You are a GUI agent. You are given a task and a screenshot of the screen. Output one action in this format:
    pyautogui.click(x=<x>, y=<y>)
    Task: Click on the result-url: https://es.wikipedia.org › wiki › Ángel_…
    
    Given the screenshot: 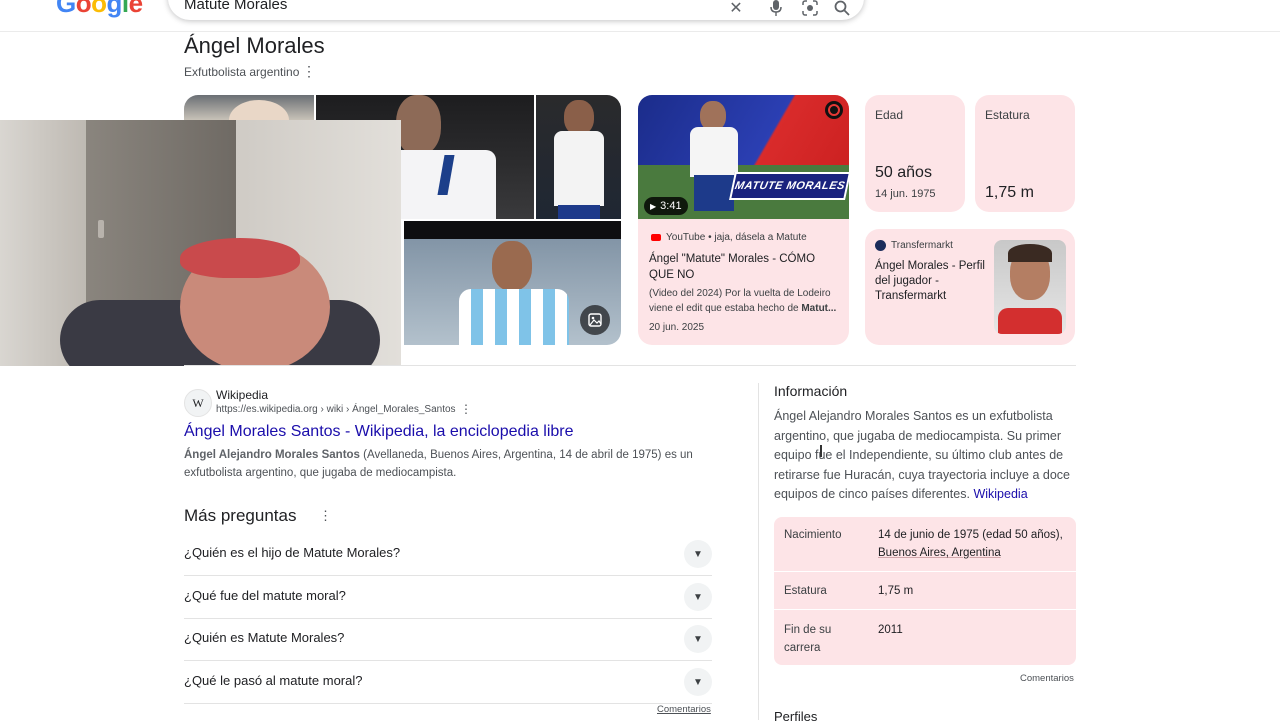 What is the action you would take?
    pyautogui.click(x=336, y=409)
    